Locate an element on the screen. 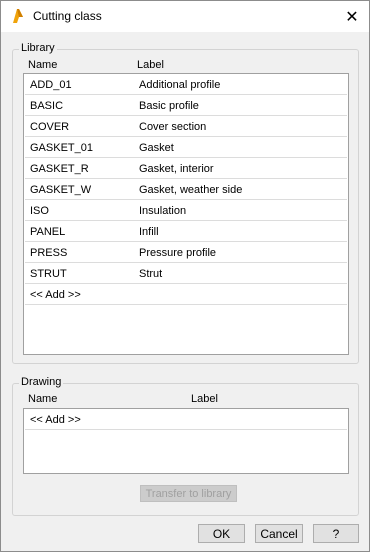 The image size is (370, 552). list-row: GASKET_01 Gasket is located at coordinates (186, 148).